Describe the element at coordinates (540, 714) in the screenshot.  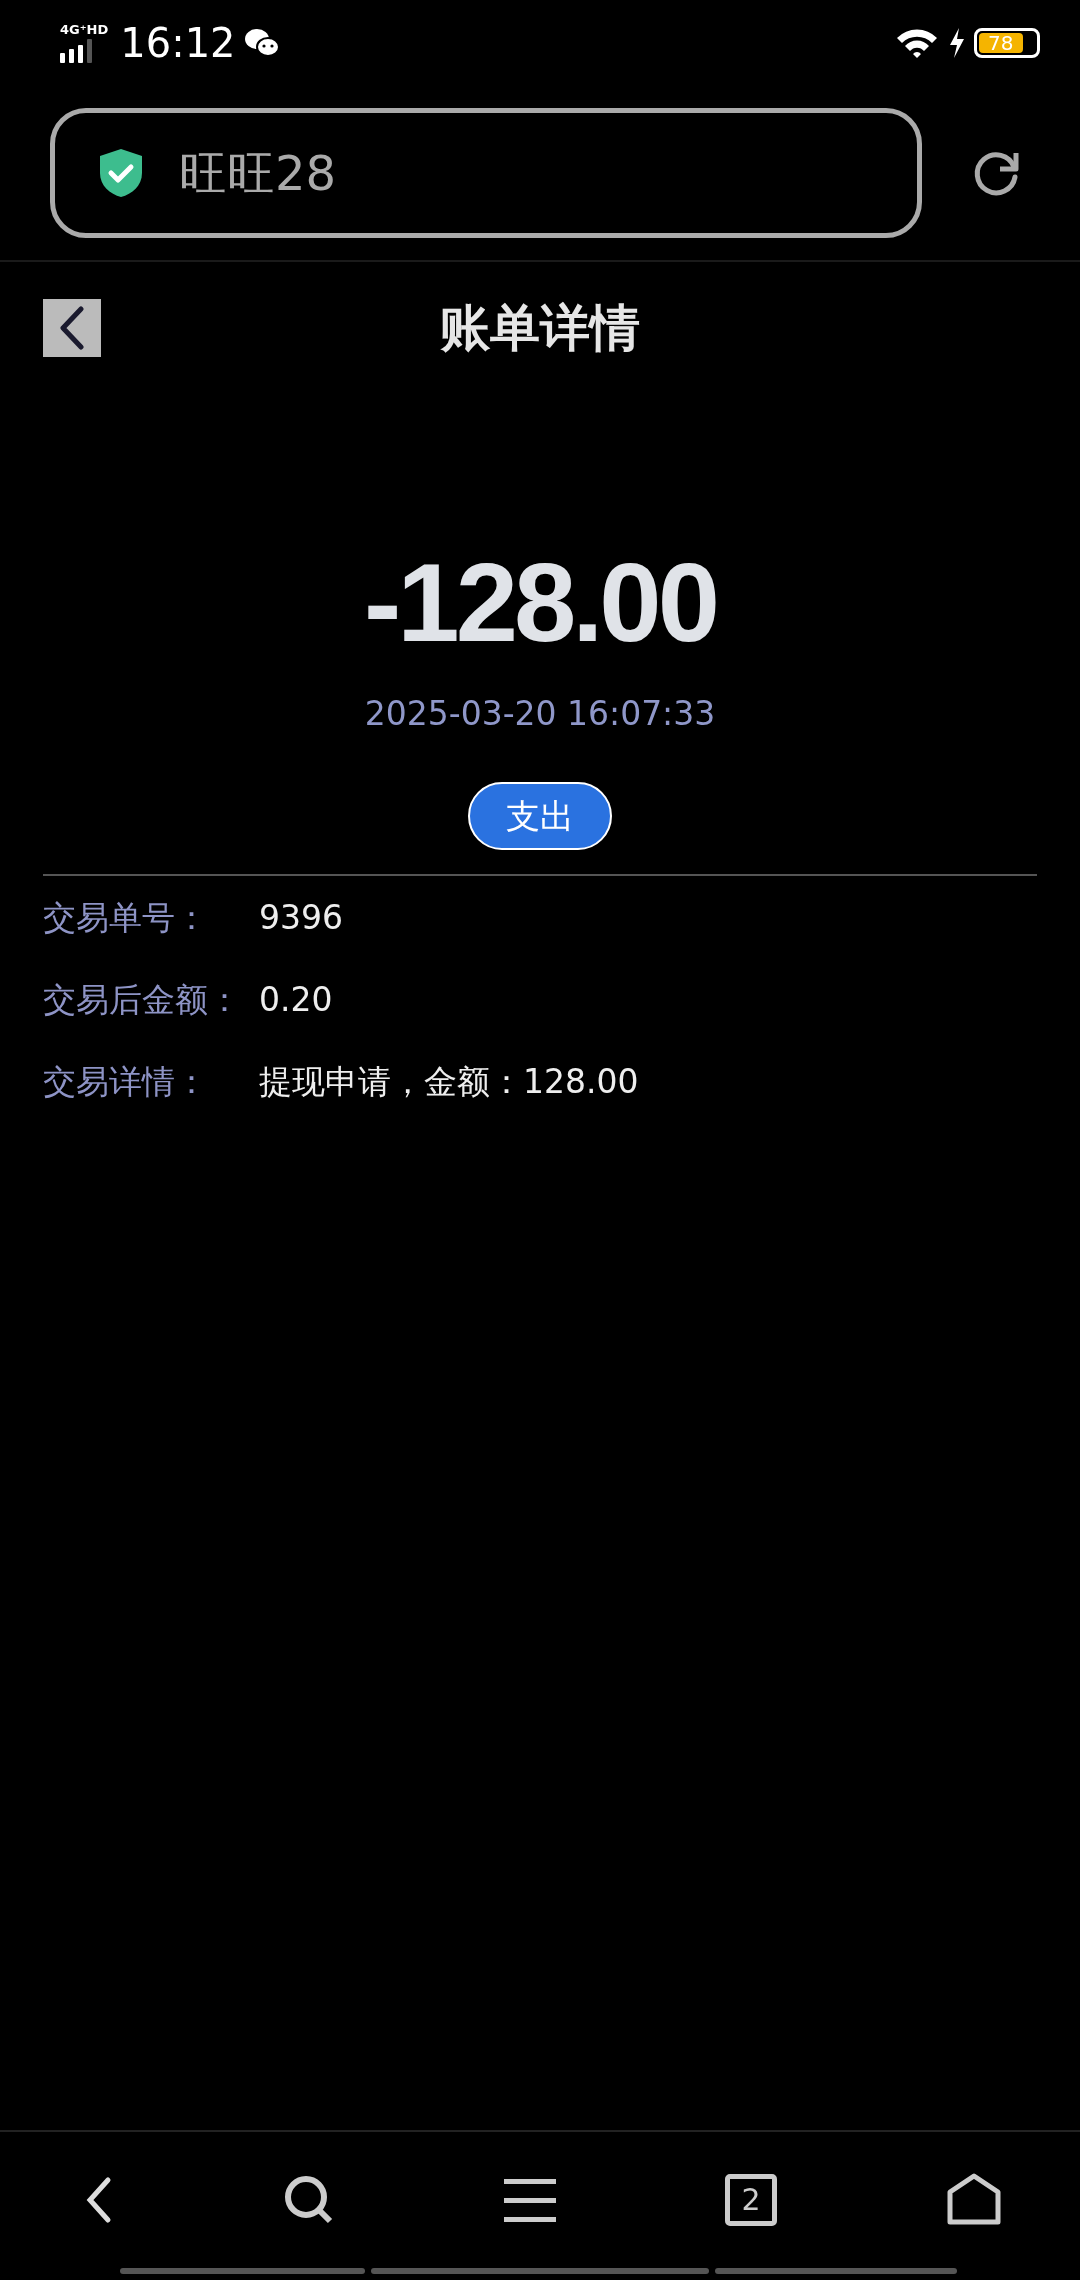
I see `transaction-time: 2025-03-20 16:07:33` at that location.